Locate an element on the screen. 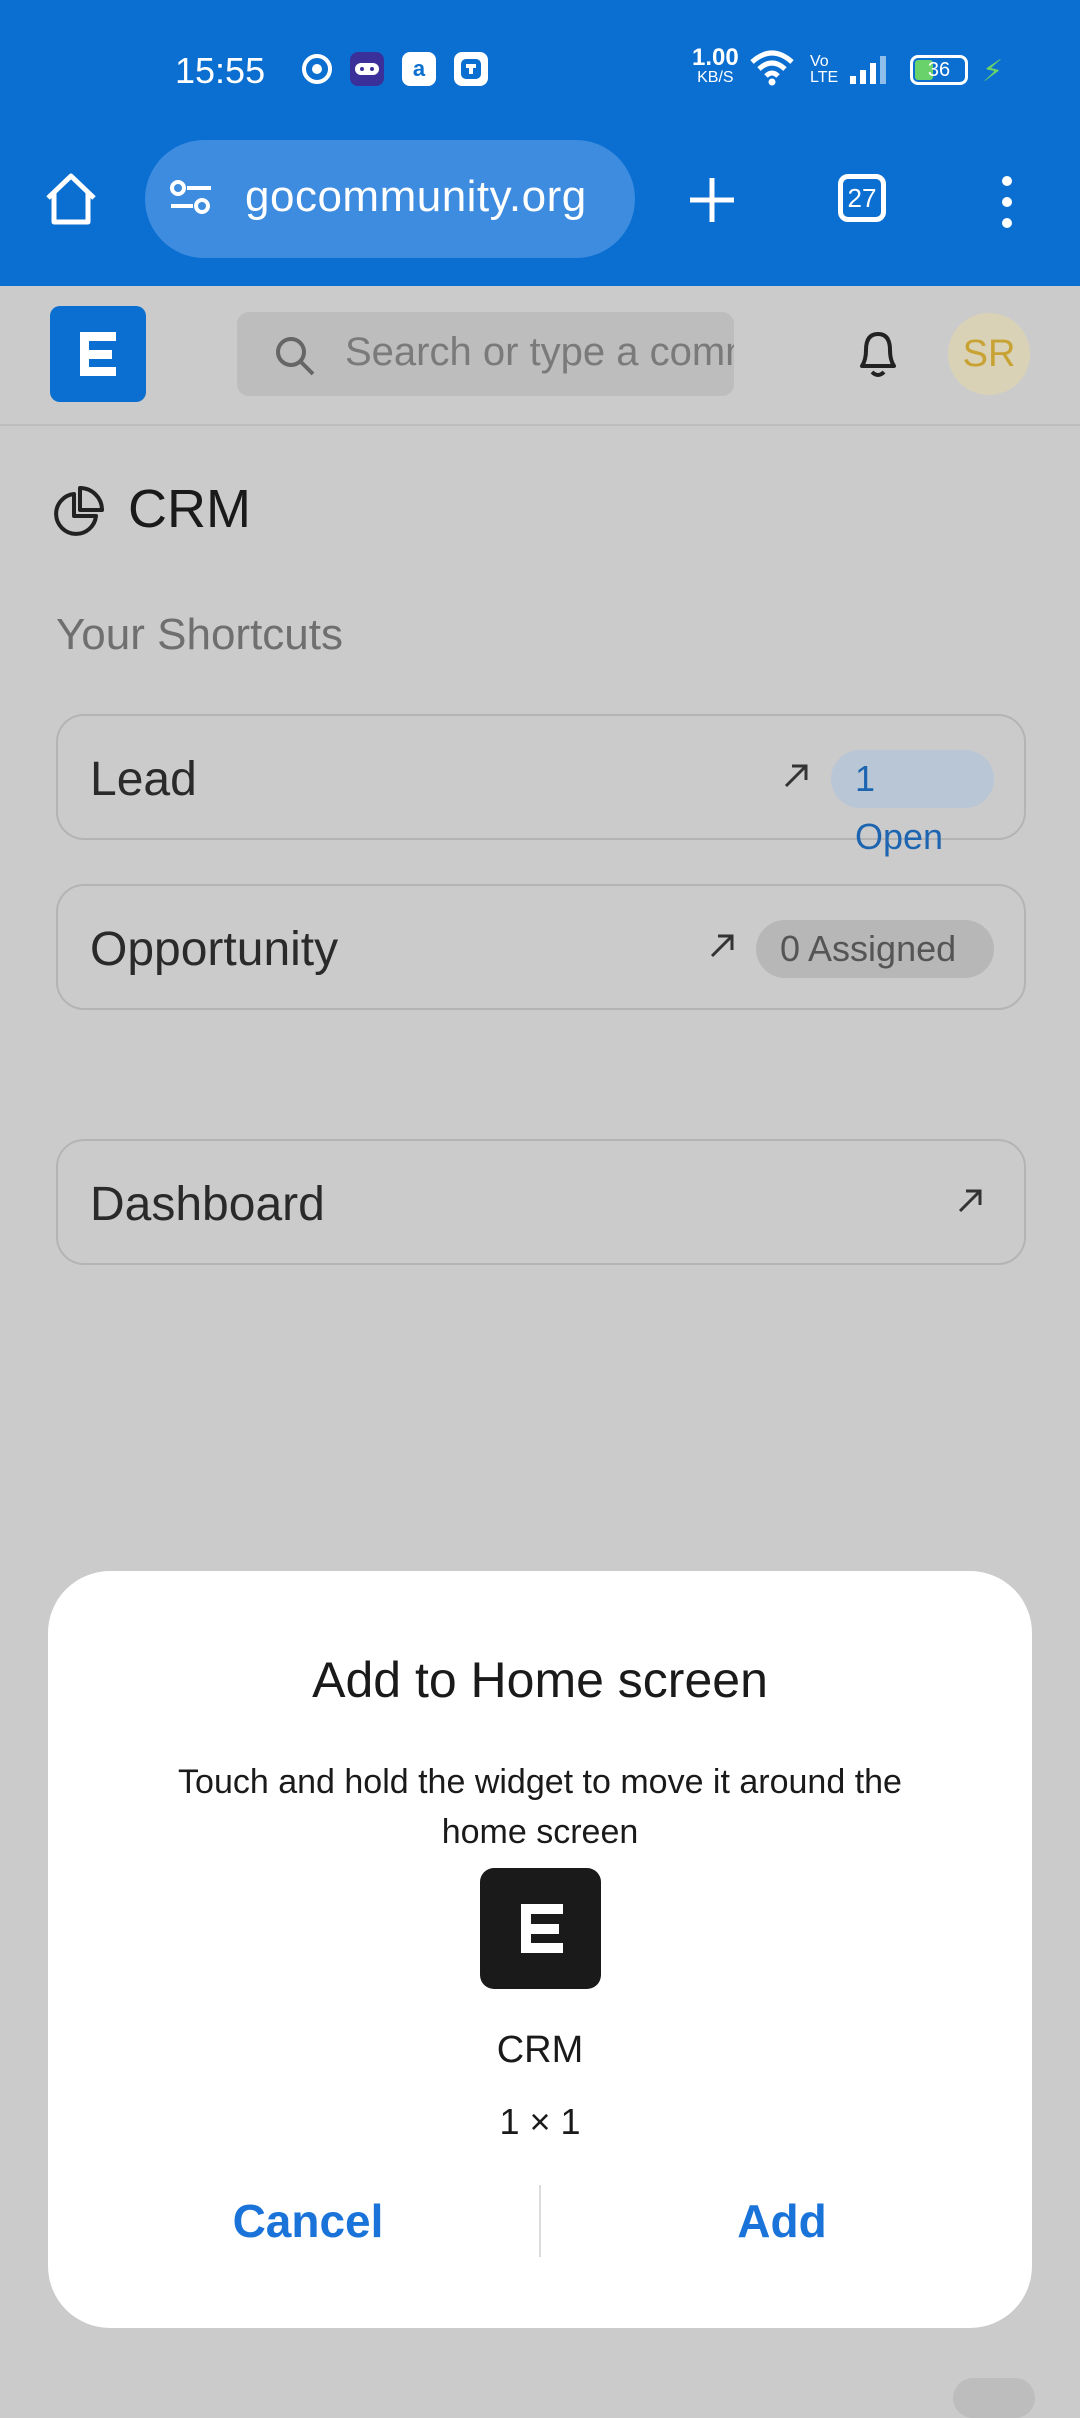  network-speed-value: 1.00 is located at coordinates (715, 57).